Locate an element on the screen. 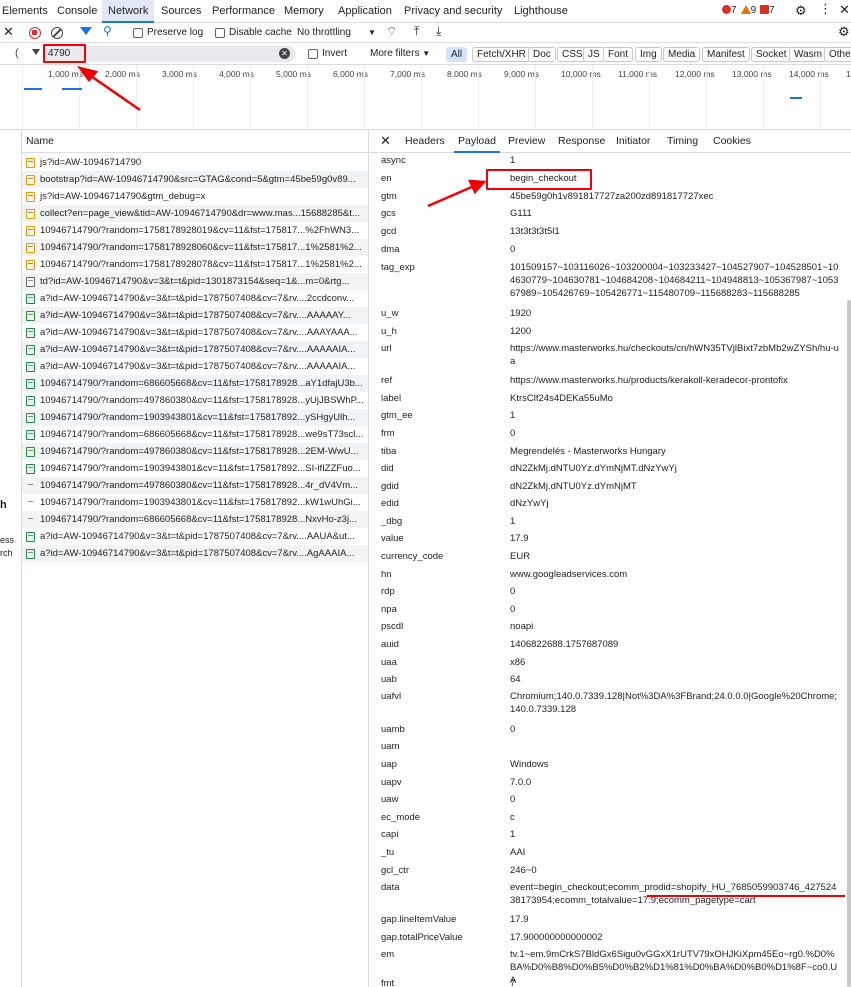  annotation-arrows is located at coordinates (281, 136).